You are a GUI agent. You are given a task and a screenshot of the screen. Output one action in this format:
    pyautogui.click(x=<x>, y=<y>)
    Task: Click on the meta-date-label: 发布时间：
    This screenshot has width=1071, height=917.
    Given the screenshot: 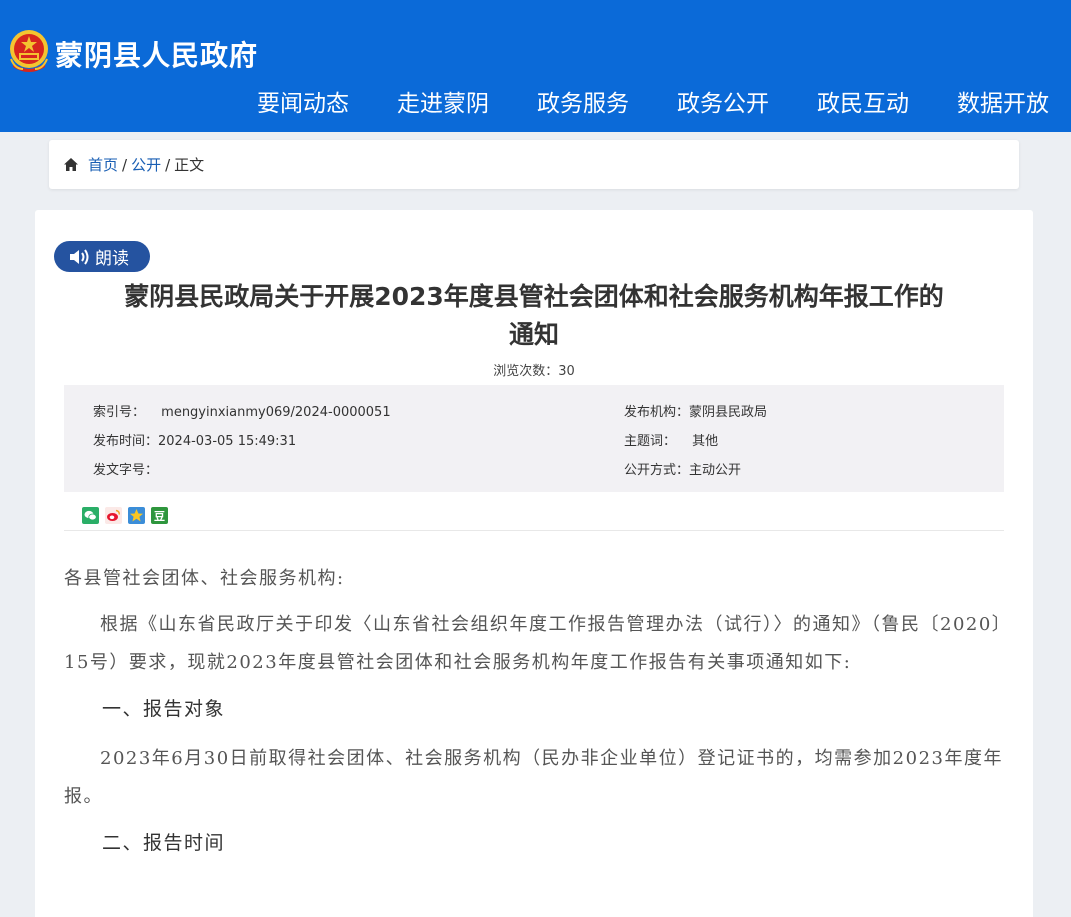 What is the action you would take?
    pyautogui.click(x=126, y=441)
    